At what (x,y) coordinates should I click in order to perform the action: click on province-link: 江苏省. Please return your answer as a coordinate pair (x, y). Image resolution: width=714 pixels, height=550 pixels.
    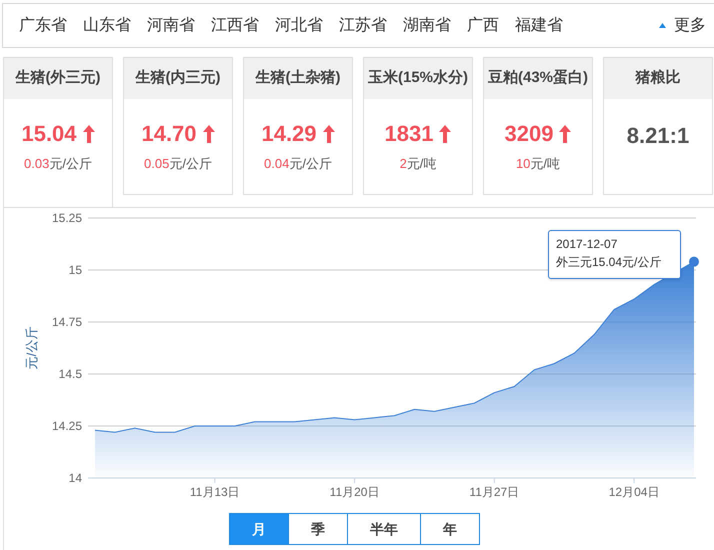
    Looking at the image, I should click on (363, 26).